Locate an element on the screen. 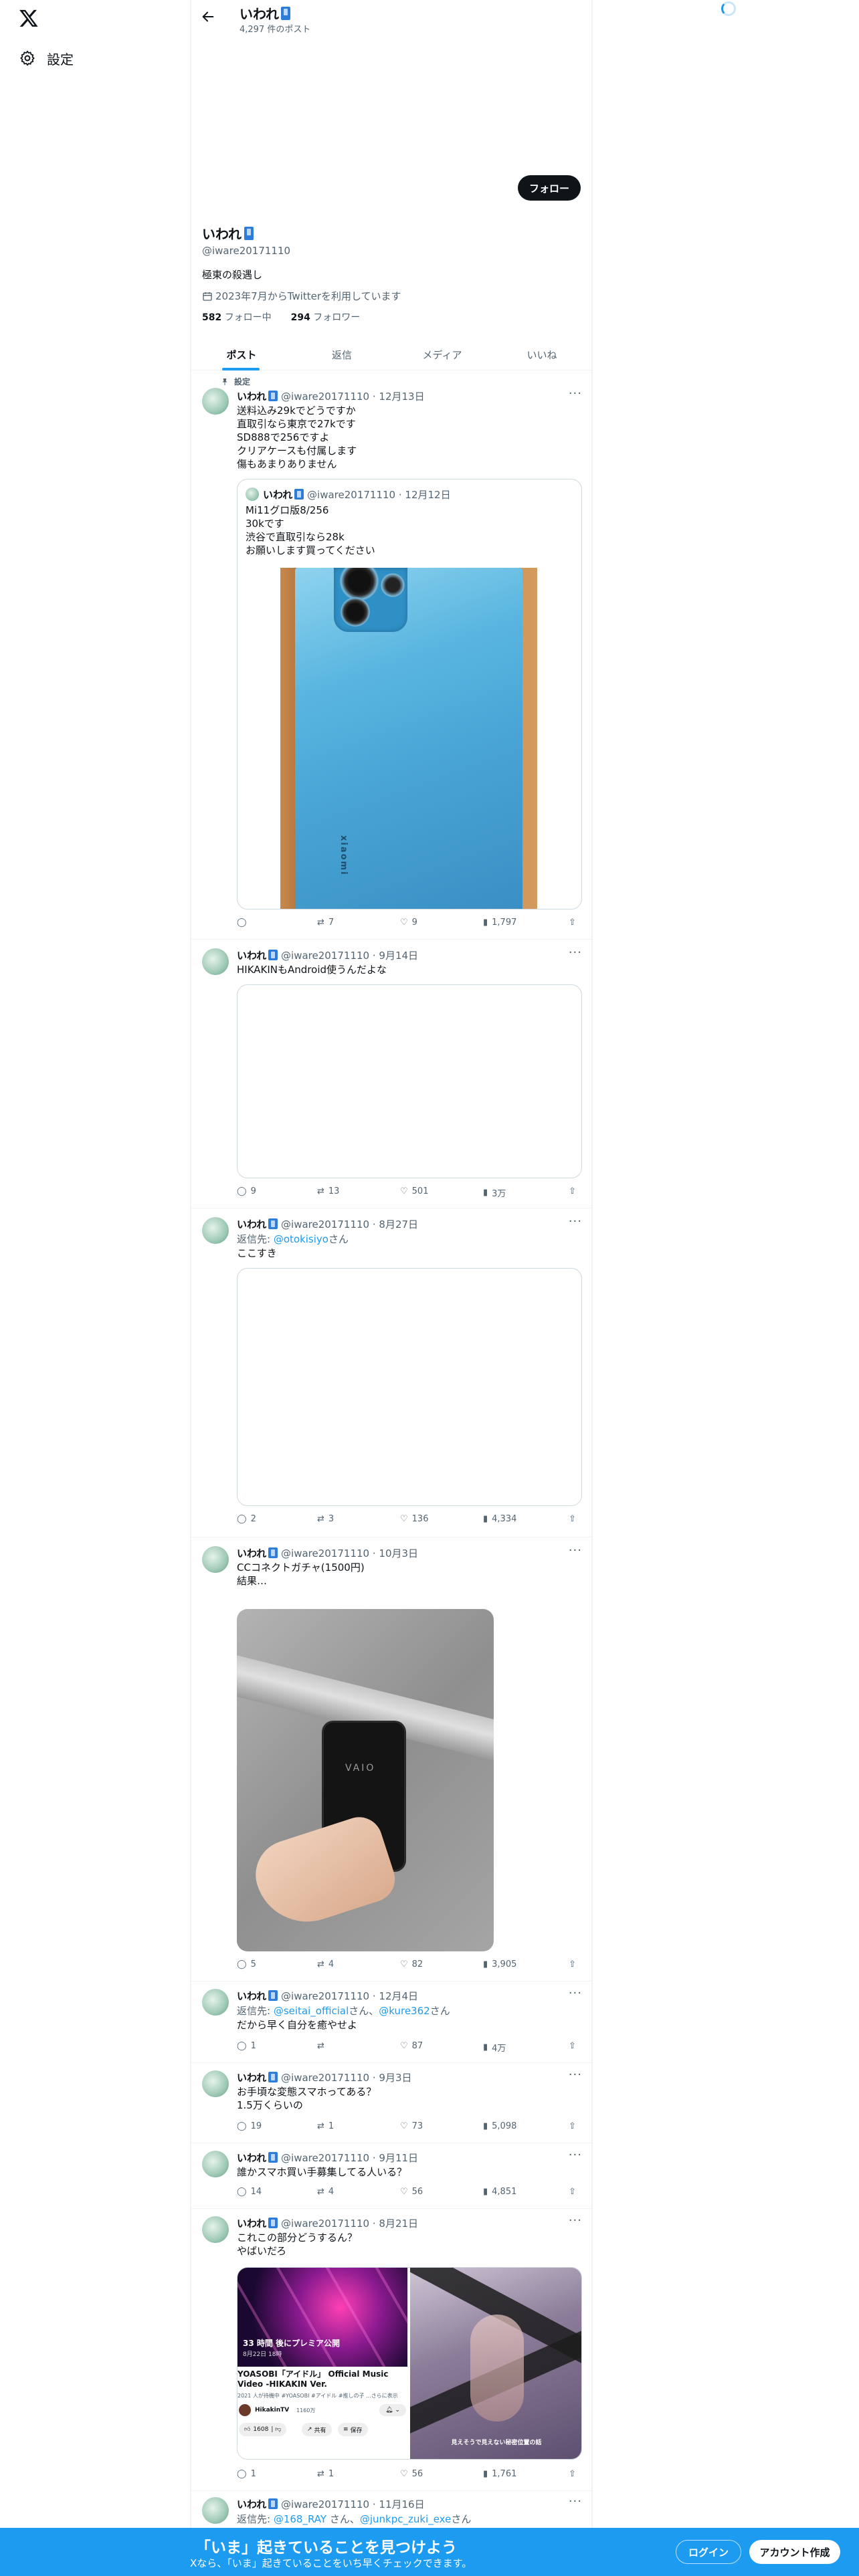 Image resolution: width=859 pixels, height=2576 pixels. views-button: ▮ 4,851 is located at coordinates (499, 2192).